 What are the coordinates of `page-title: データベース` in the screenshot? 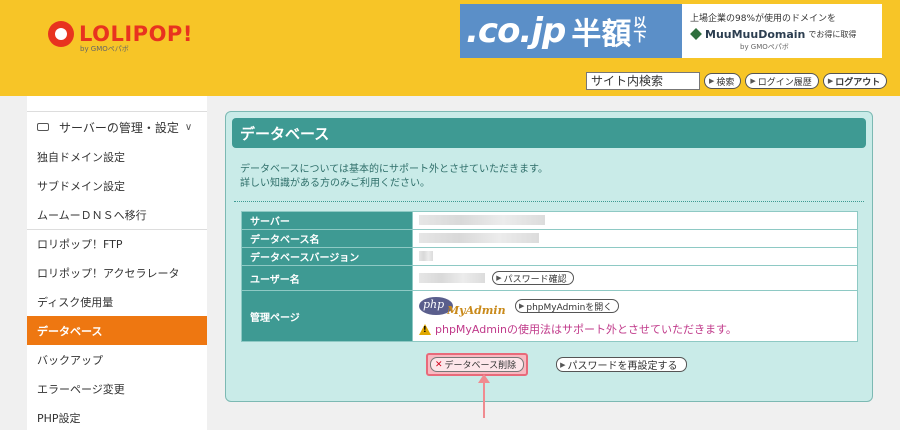 It's located at (549, 133).